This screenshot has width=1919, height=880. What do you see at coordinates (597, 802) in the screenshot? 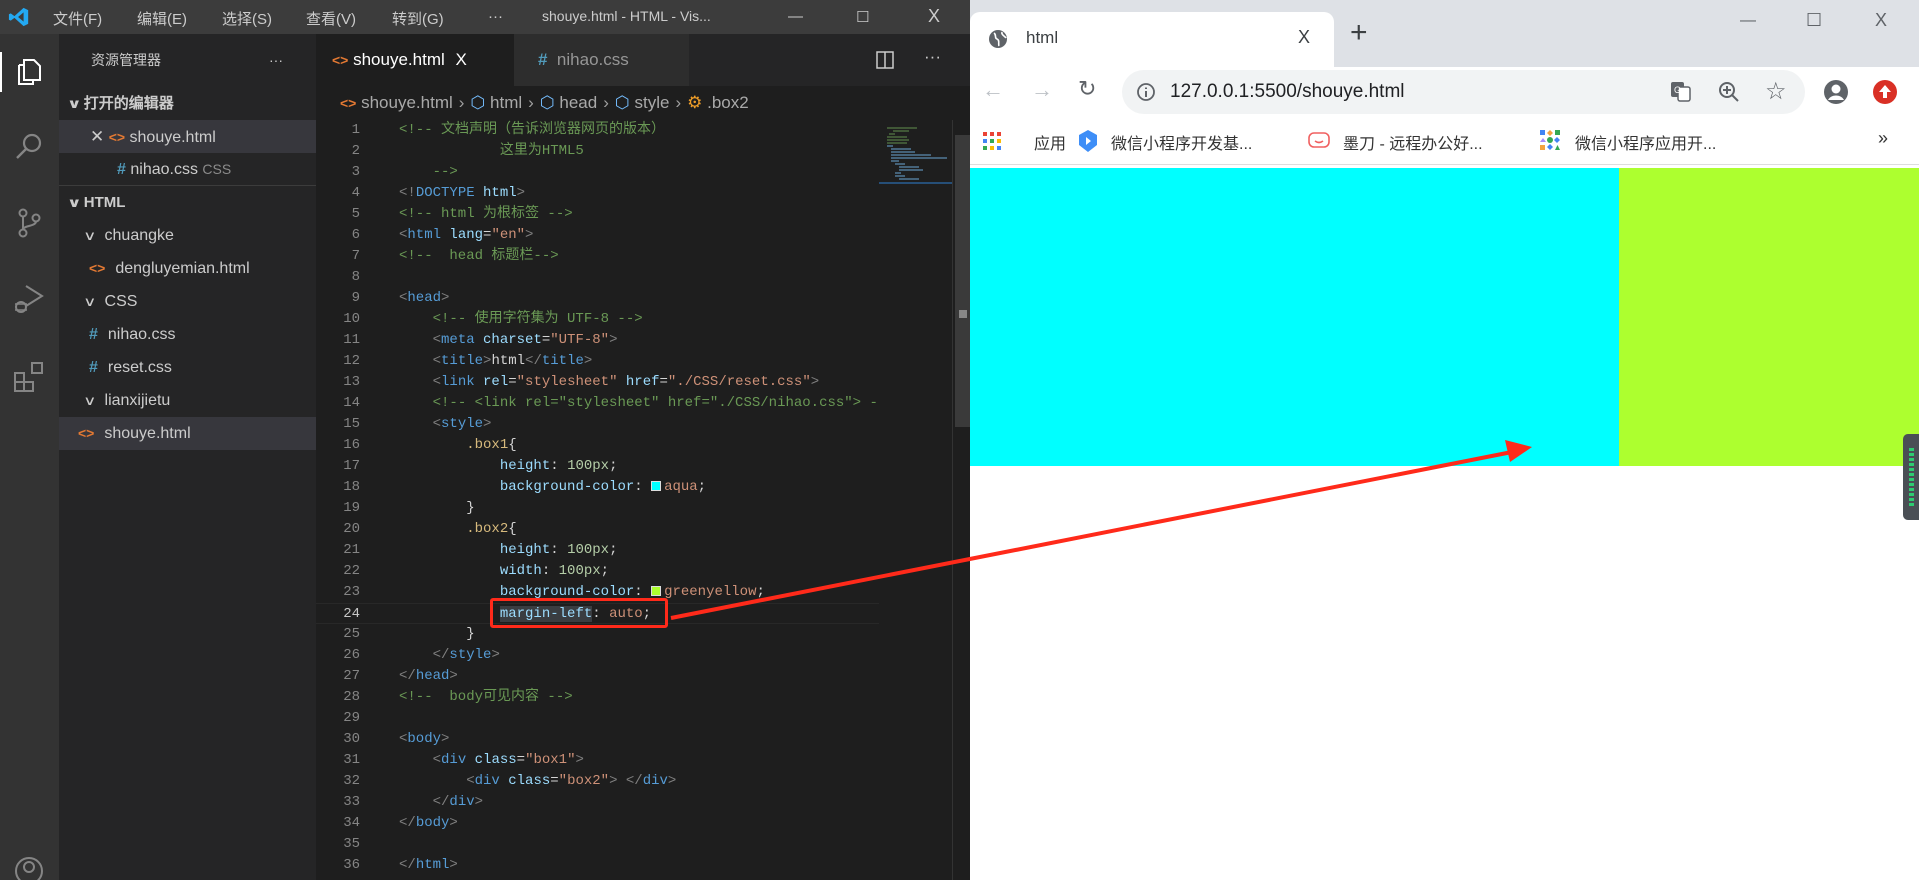
I see `code-line: 33 </div>` at bounding box center [597, 802].